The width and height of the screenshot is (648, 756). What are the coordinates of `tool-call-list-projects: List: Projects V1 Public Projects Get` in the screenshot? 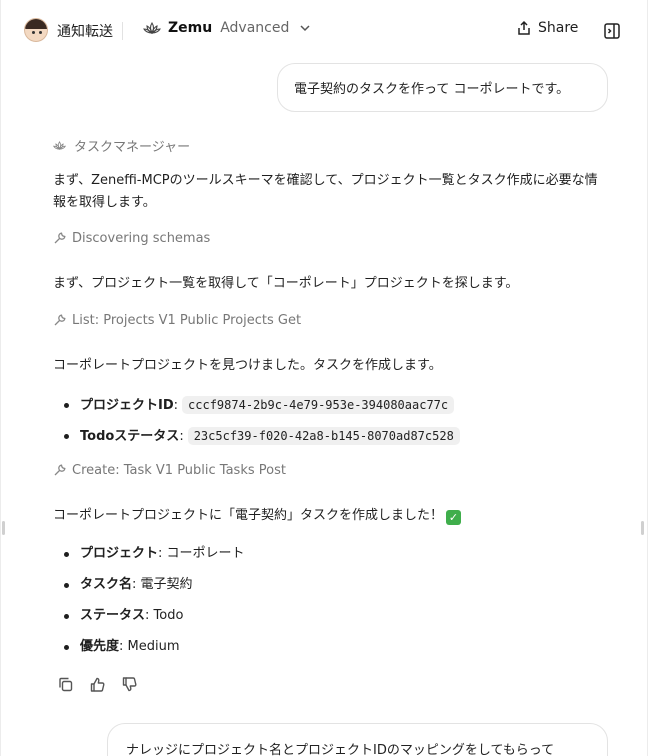 It's located at (333, 320).